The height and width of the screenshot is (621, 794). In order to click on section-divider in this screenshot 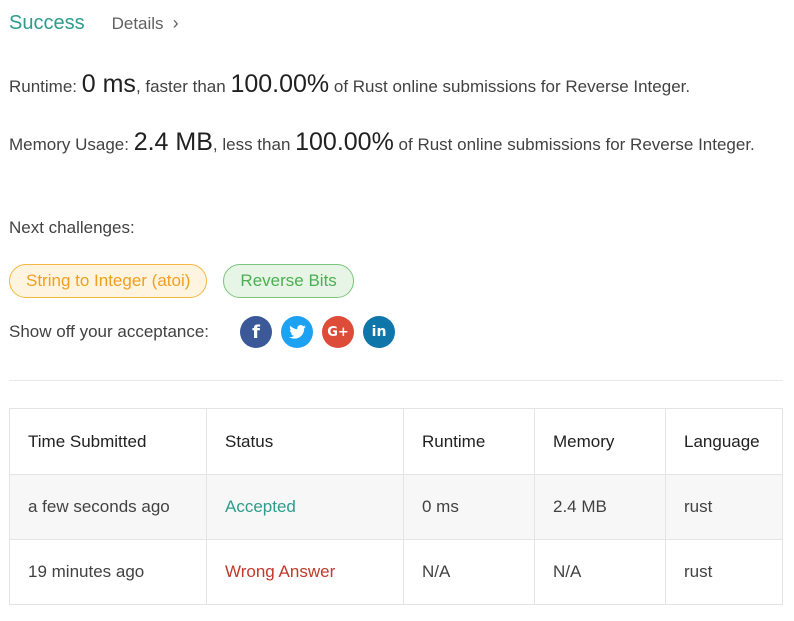, I will do `click(396, 380)`.